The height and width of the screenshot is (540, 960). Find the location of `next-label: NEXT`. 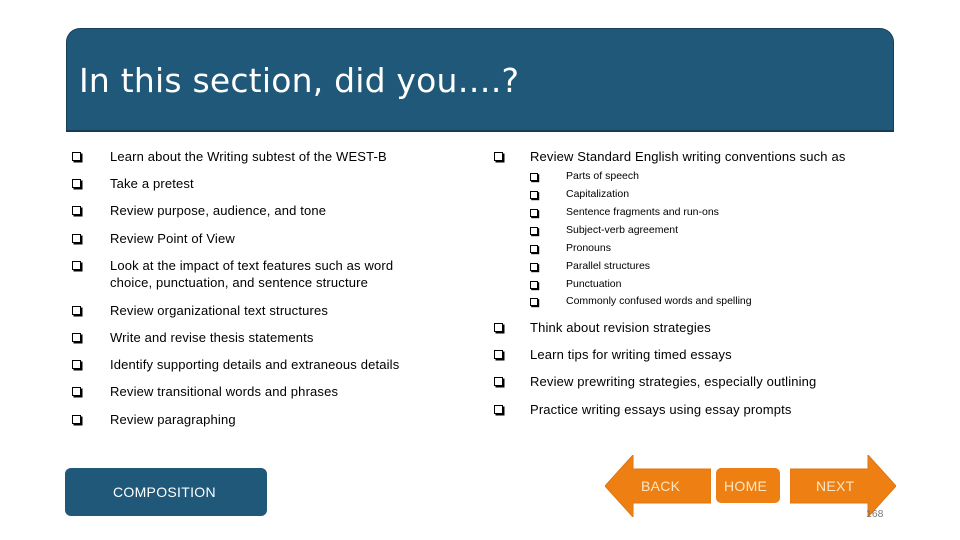

next-label: NEXT is located at coordinates (835, 486).